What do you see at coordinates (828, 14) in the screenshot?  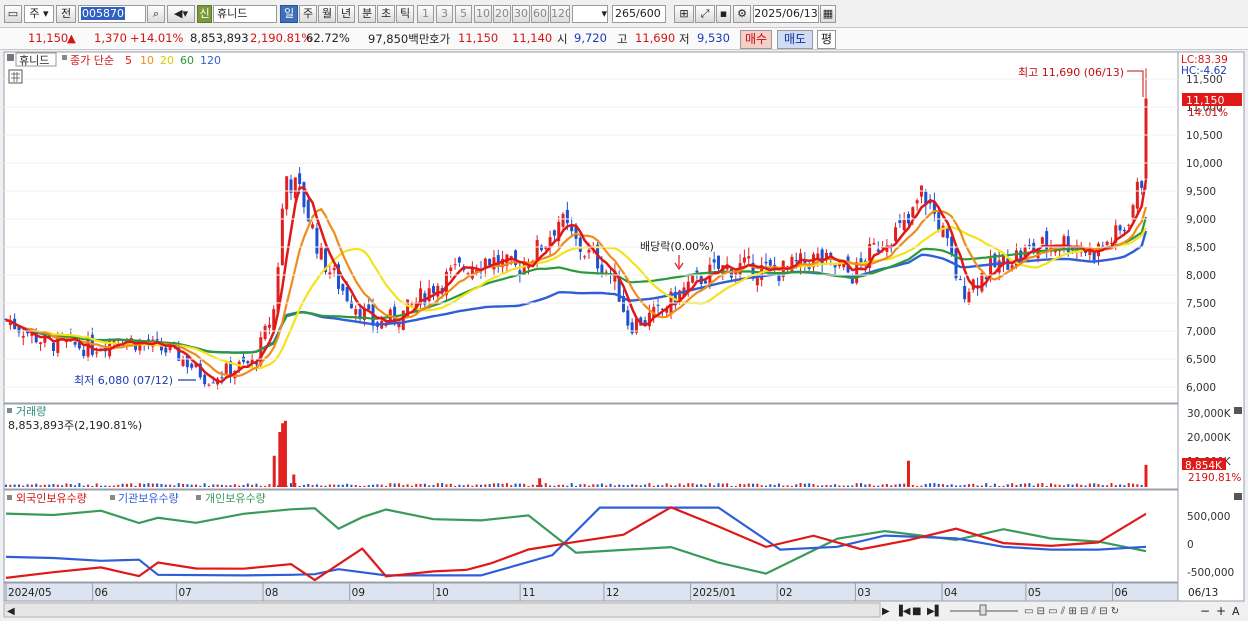 I see `calendar-icon: ▦` at bounding box center [828, 14].